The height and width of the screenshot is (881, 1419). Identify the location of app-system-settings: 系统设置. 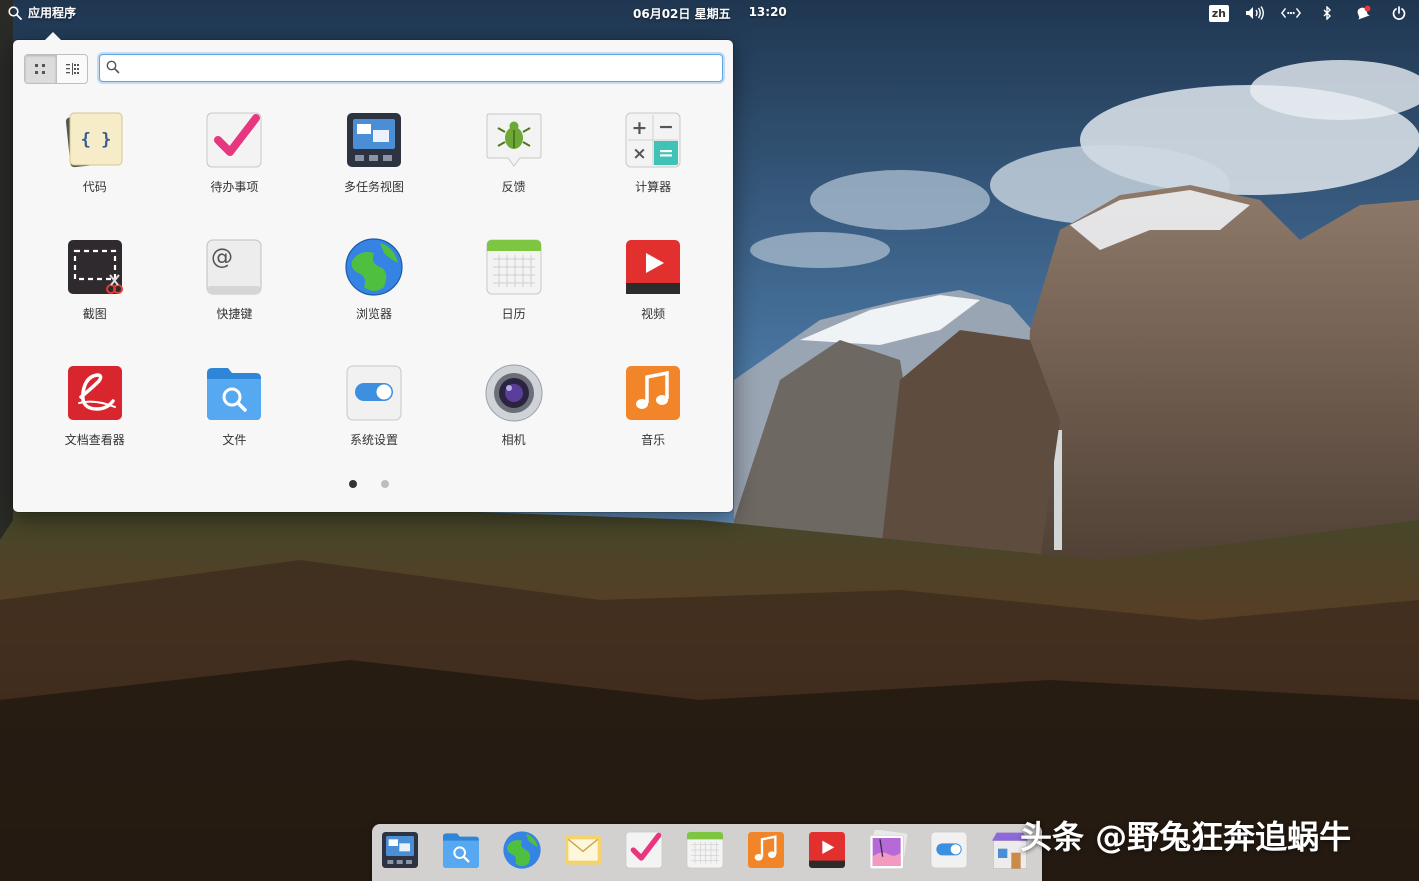
(374, 424).